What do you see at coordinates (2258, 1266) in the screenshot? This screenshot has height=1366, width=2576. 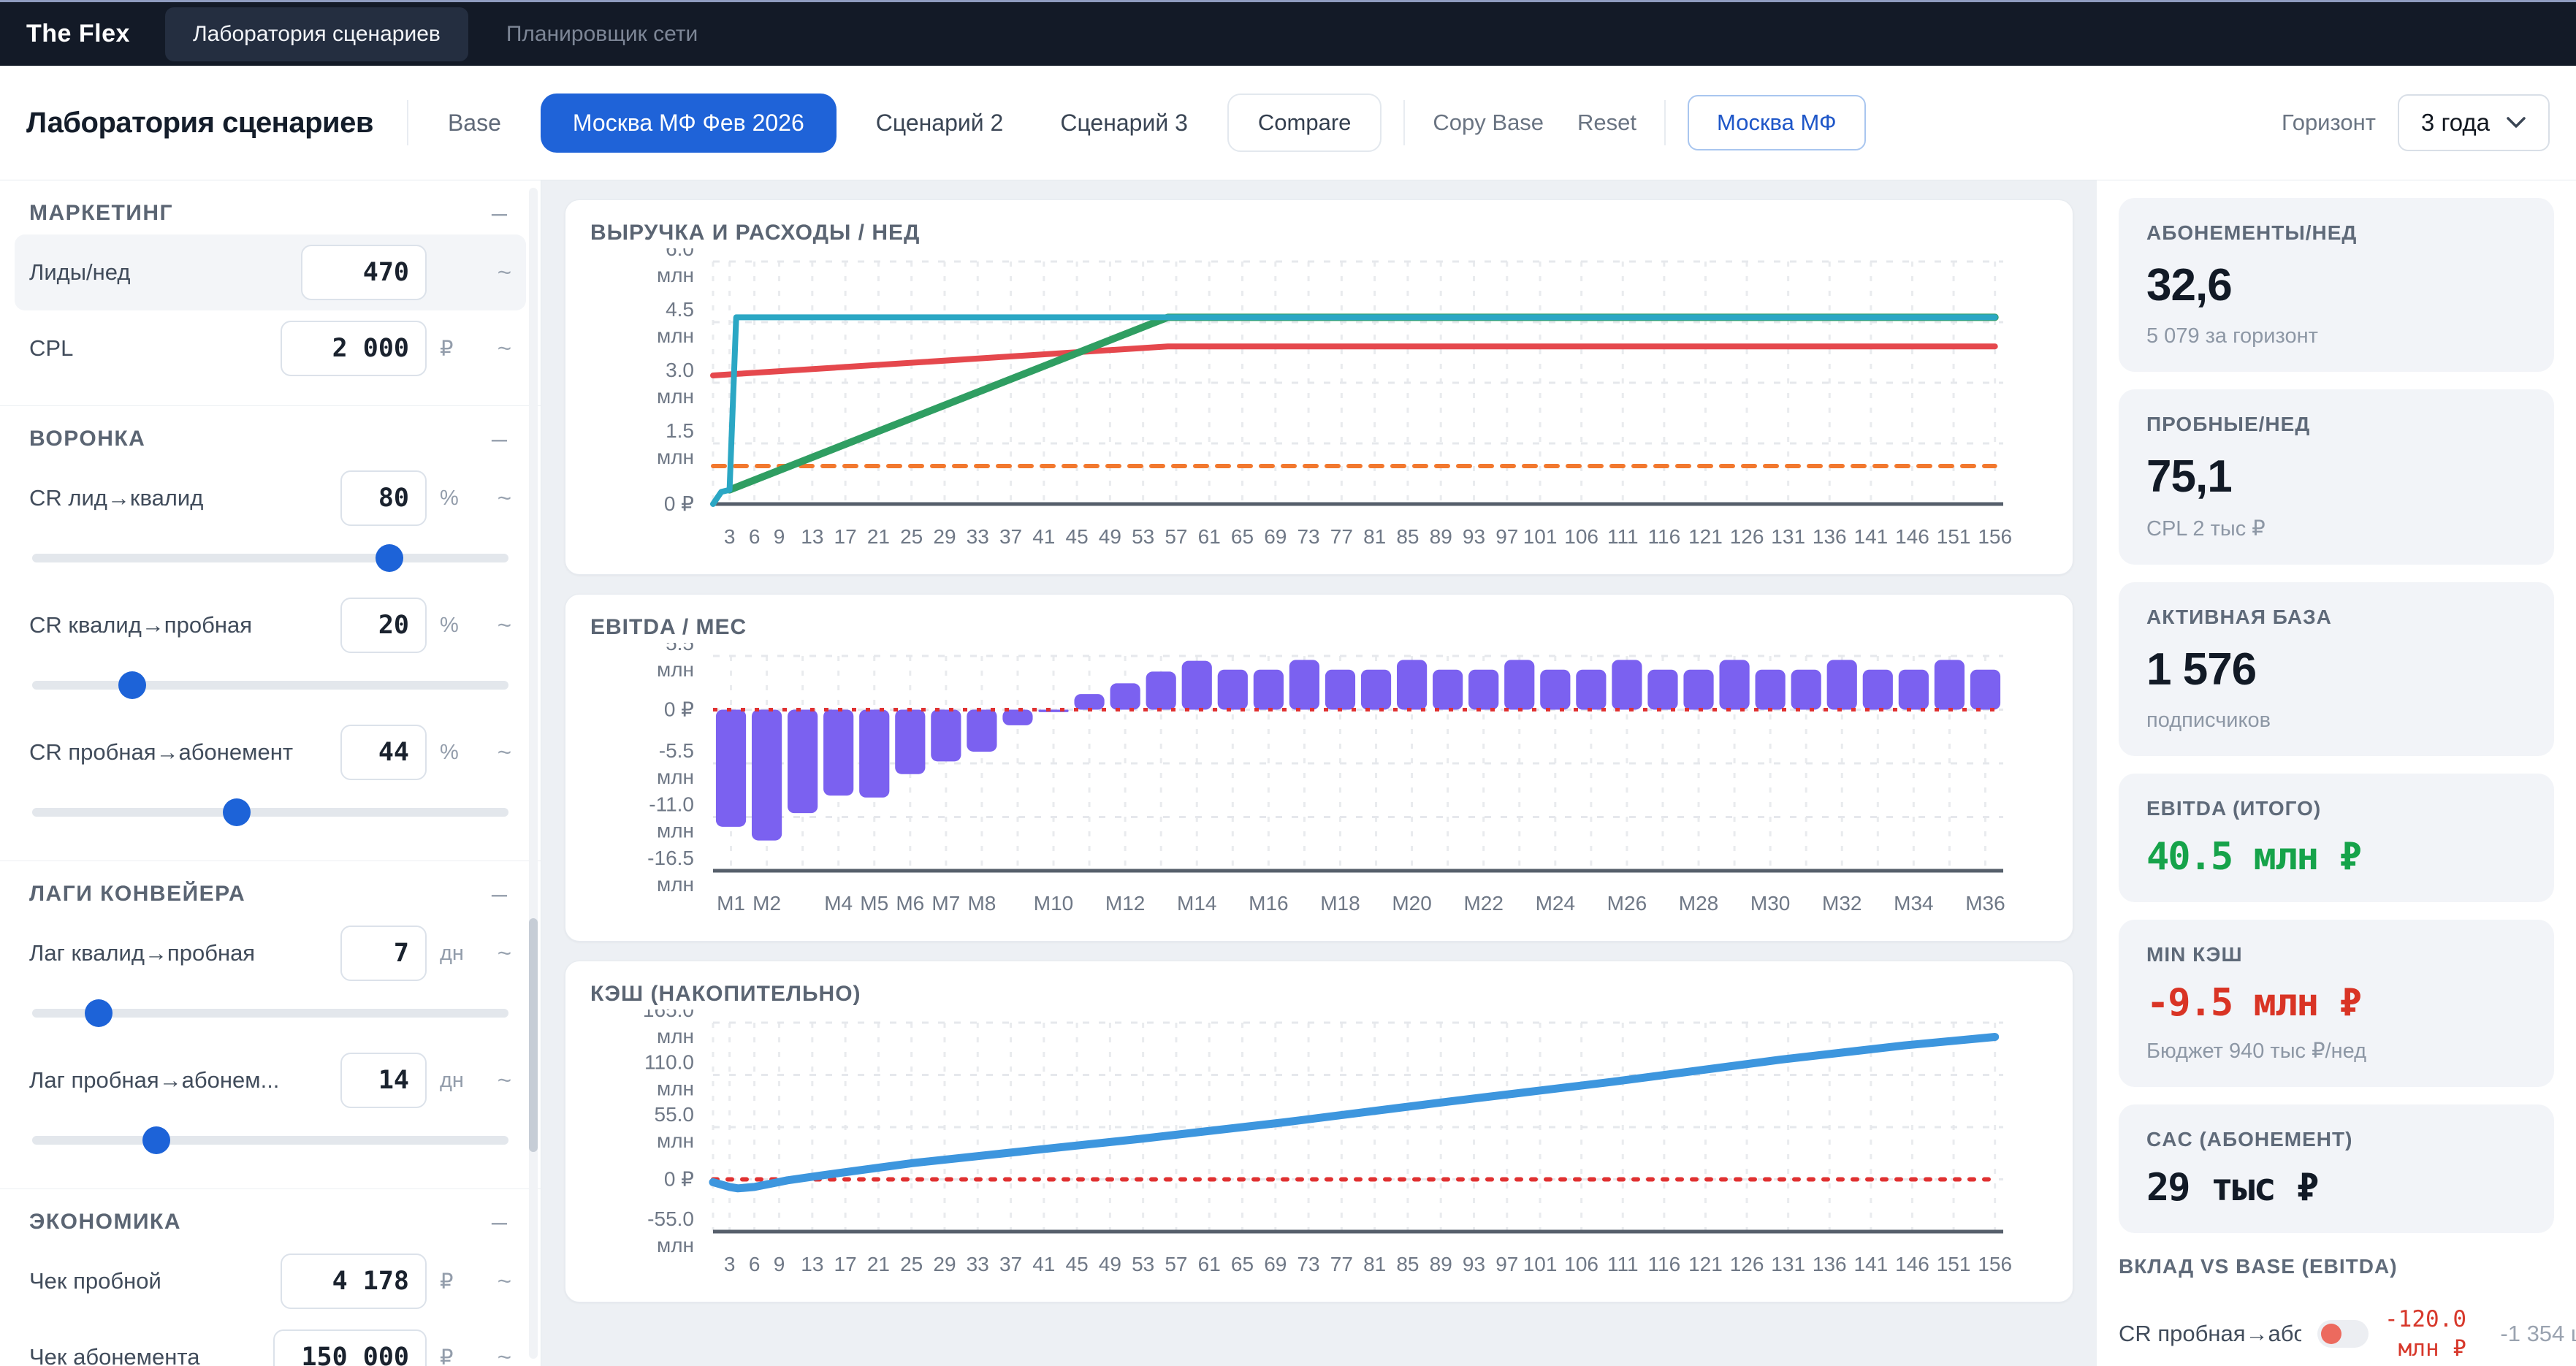 I see `contrib-section-title: ВКЛАД VS BASE (EBITDA)` at bounding box center [2258, 1266].